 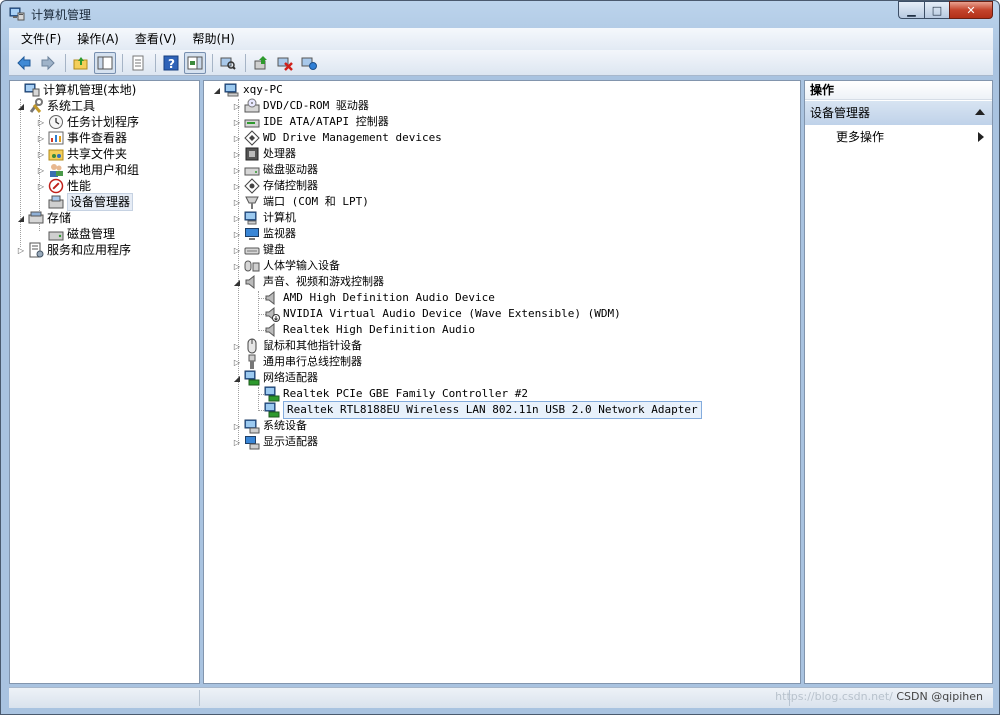 What do you see at coordinates (898, 137) in the screenshot?
I see `more-actions-item: 更多操作` at bounding box center [898, 137].